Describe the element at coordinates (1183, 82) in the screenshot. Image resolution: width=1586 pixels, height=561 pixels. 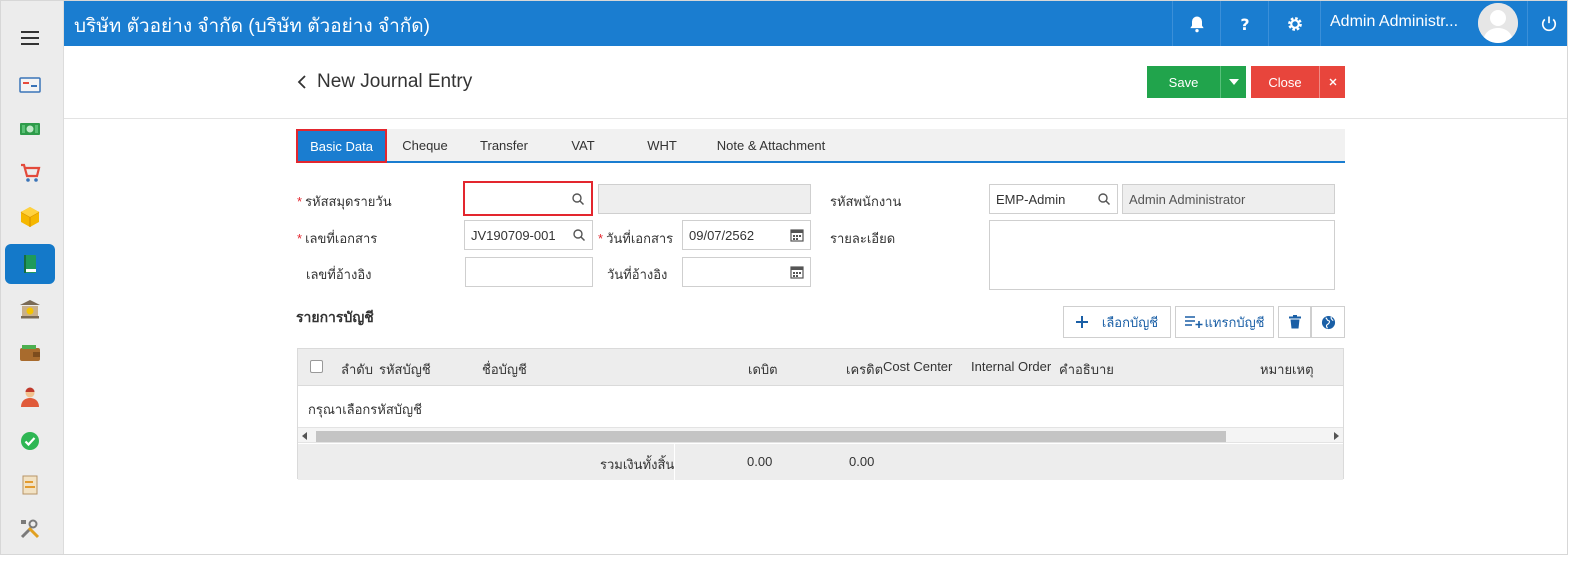
I see `save-button: Save` at that location.